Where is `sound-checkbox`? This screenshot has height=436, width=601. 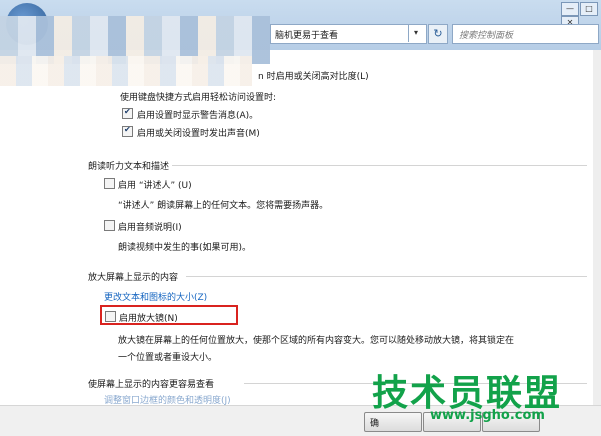 sound-checkbox is located at coordinates (127, 131).